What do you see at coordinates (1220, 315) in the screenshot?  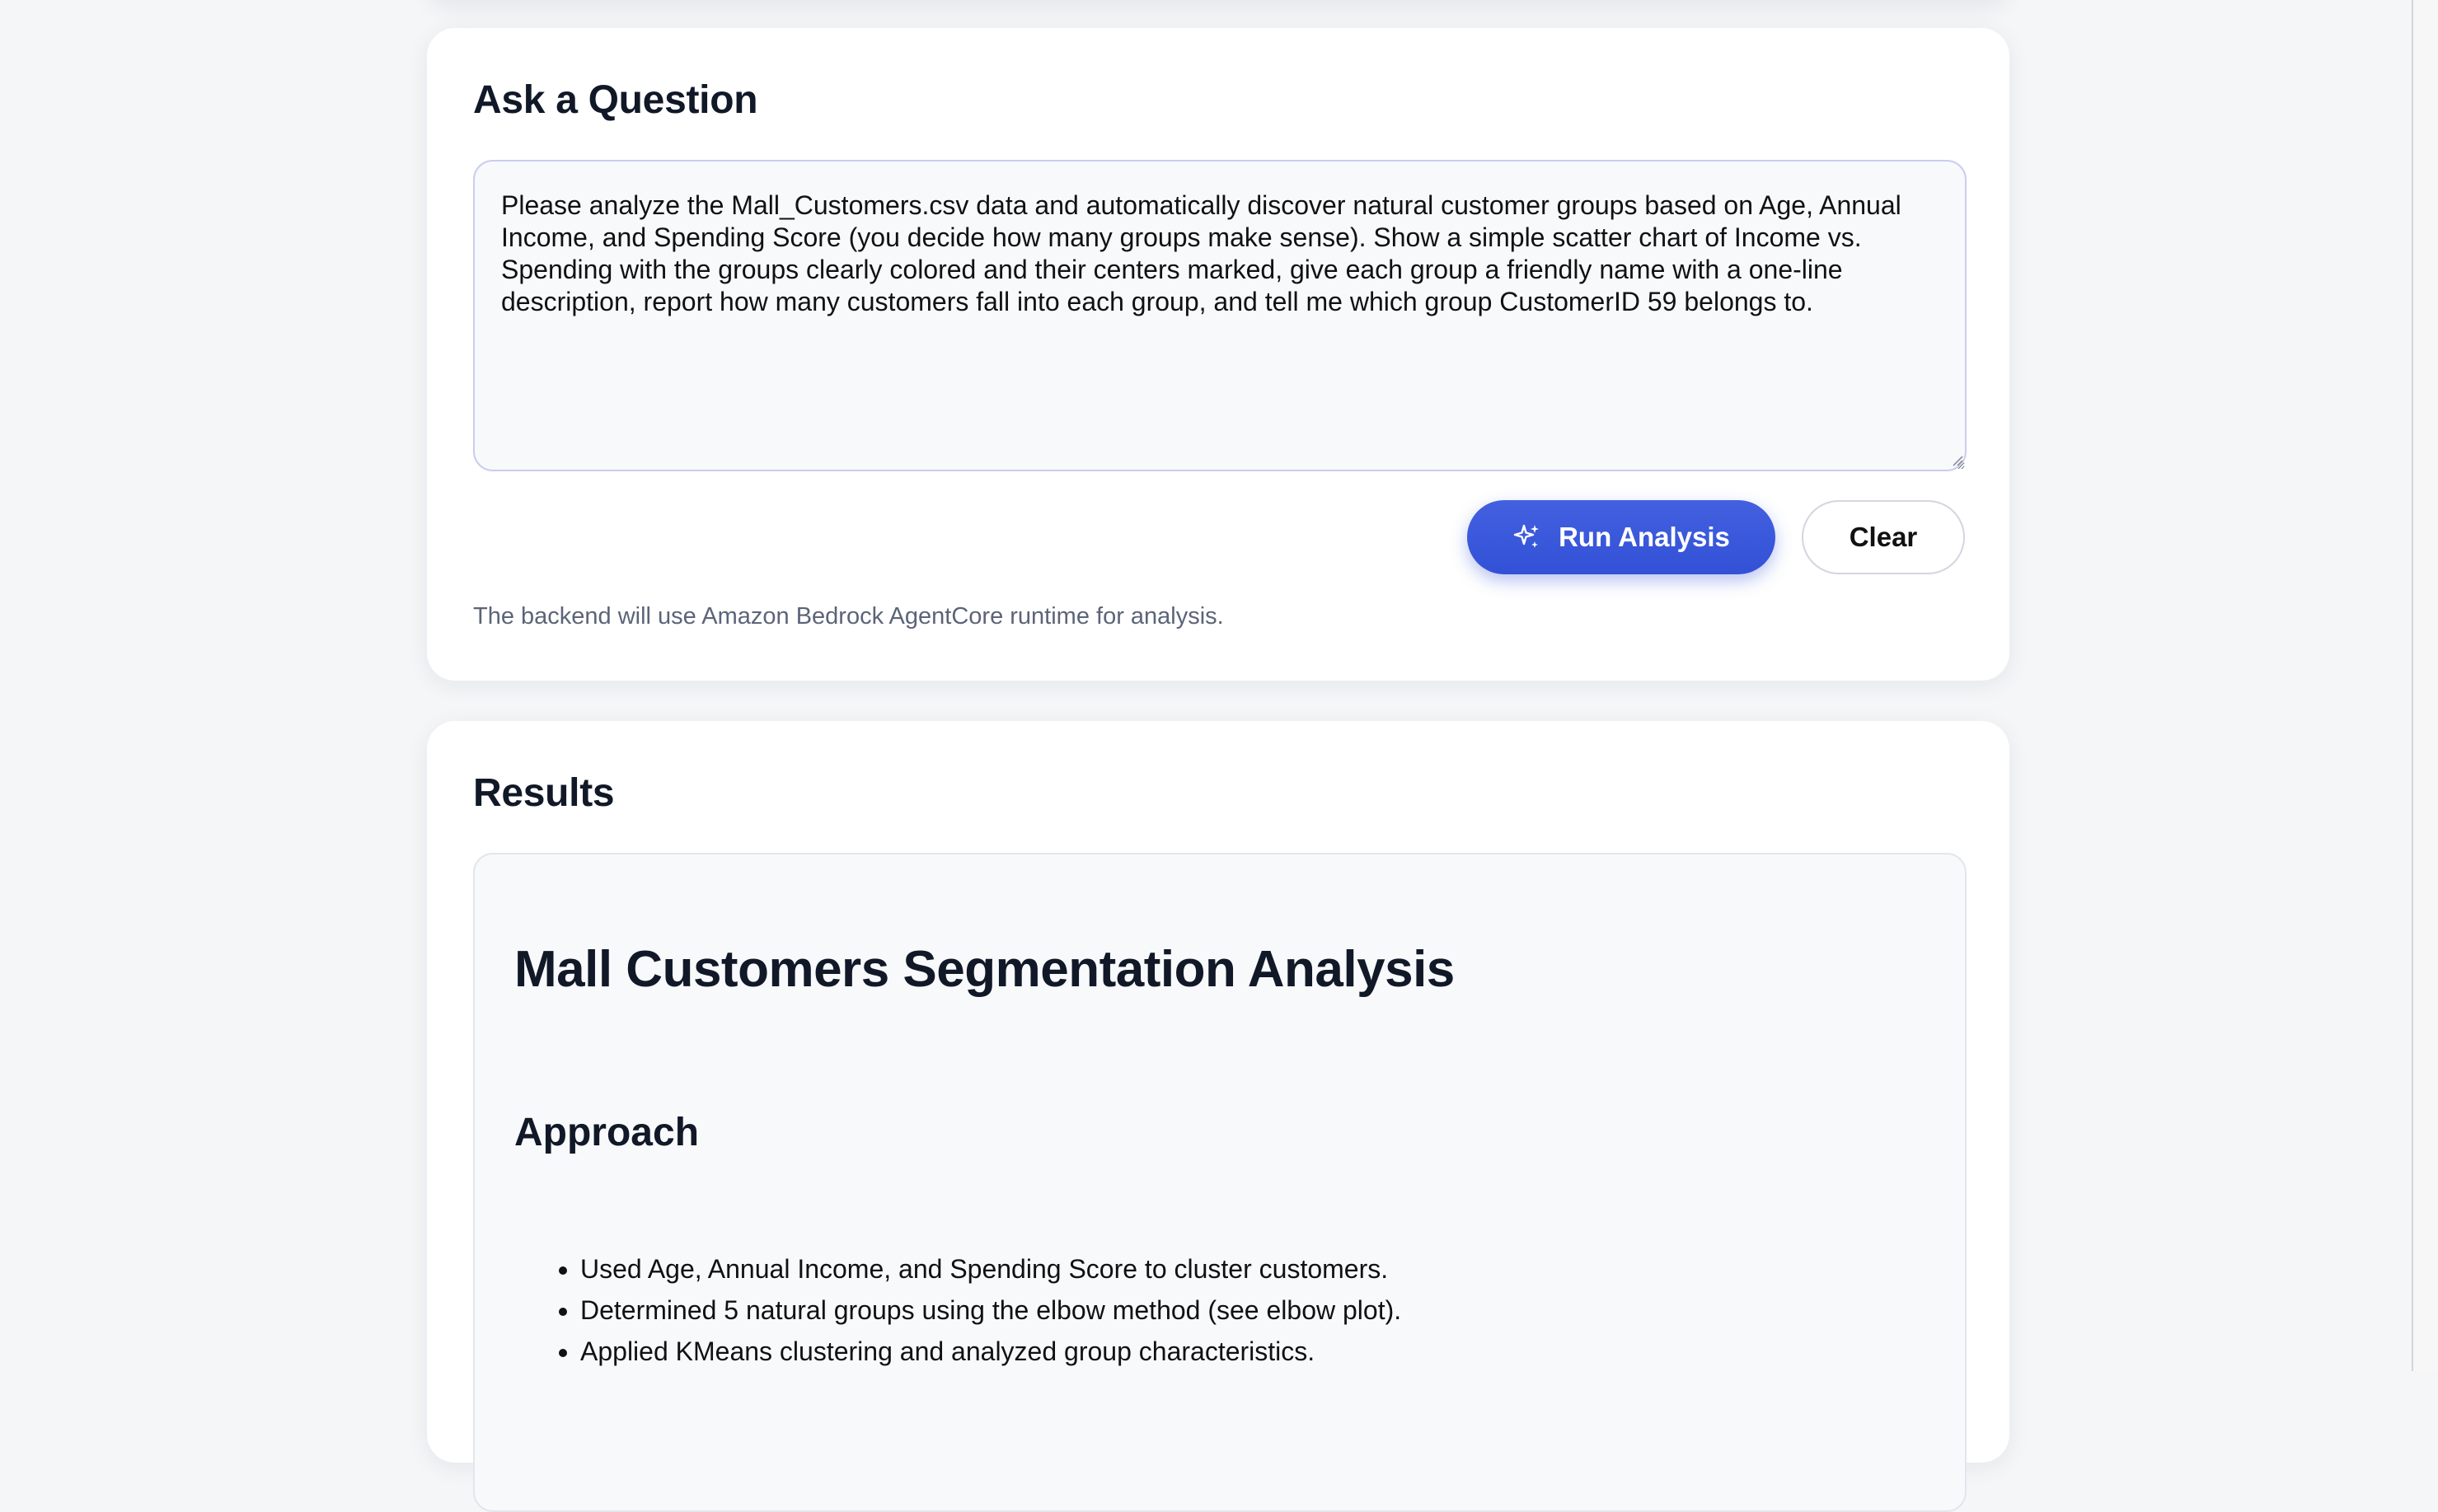 I see `question-input` at bounding box center [1220, 315].